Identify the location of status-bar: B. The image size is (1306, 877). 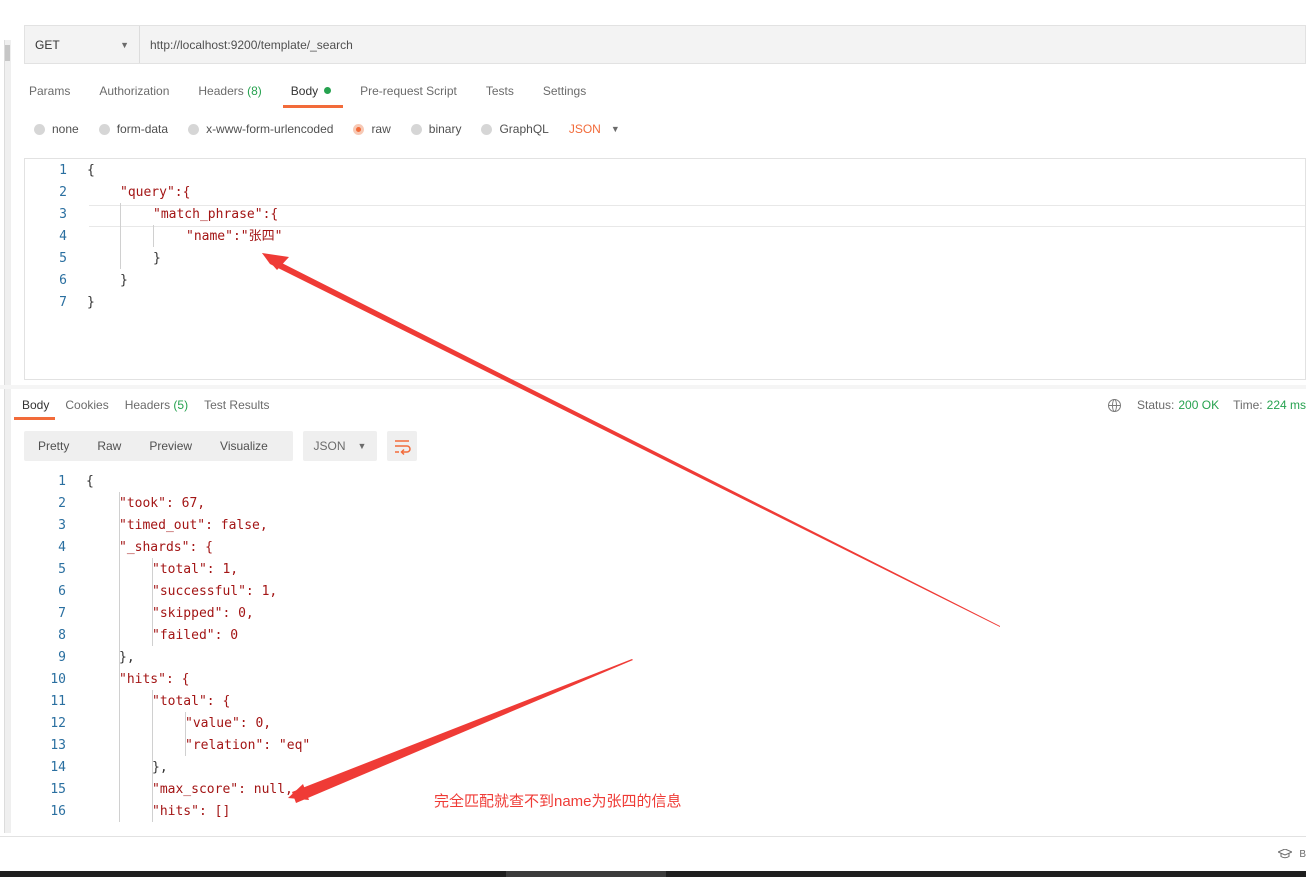
(653, 854).